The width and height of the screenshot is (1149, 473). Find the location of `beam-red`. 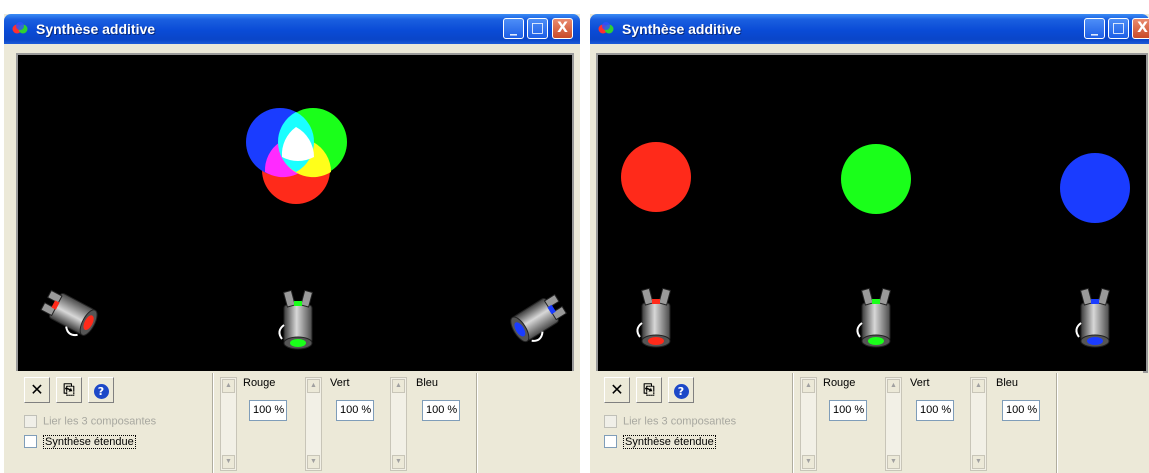

beam-red is located at coordinates (656, 177).